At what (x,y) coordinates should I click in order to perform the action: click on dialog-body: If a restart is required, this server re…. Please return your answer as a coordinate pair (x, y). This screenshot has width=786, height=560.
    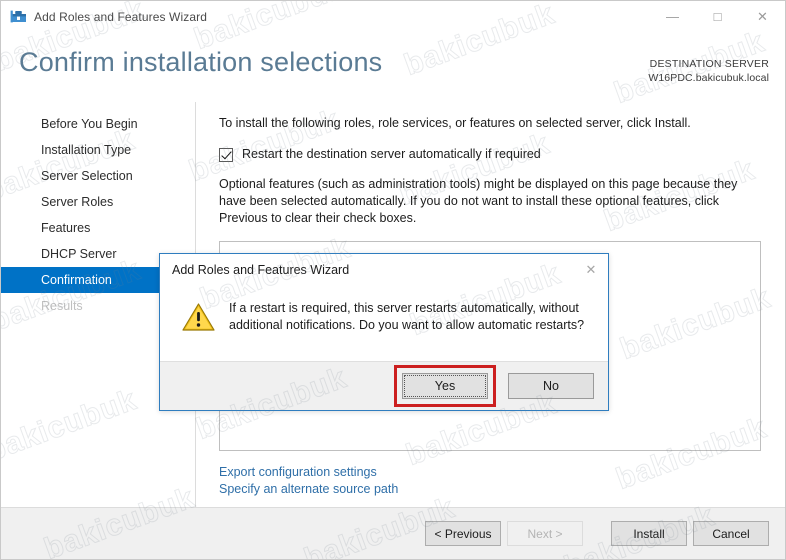
    Looking at the image, I should click on (384, 323).